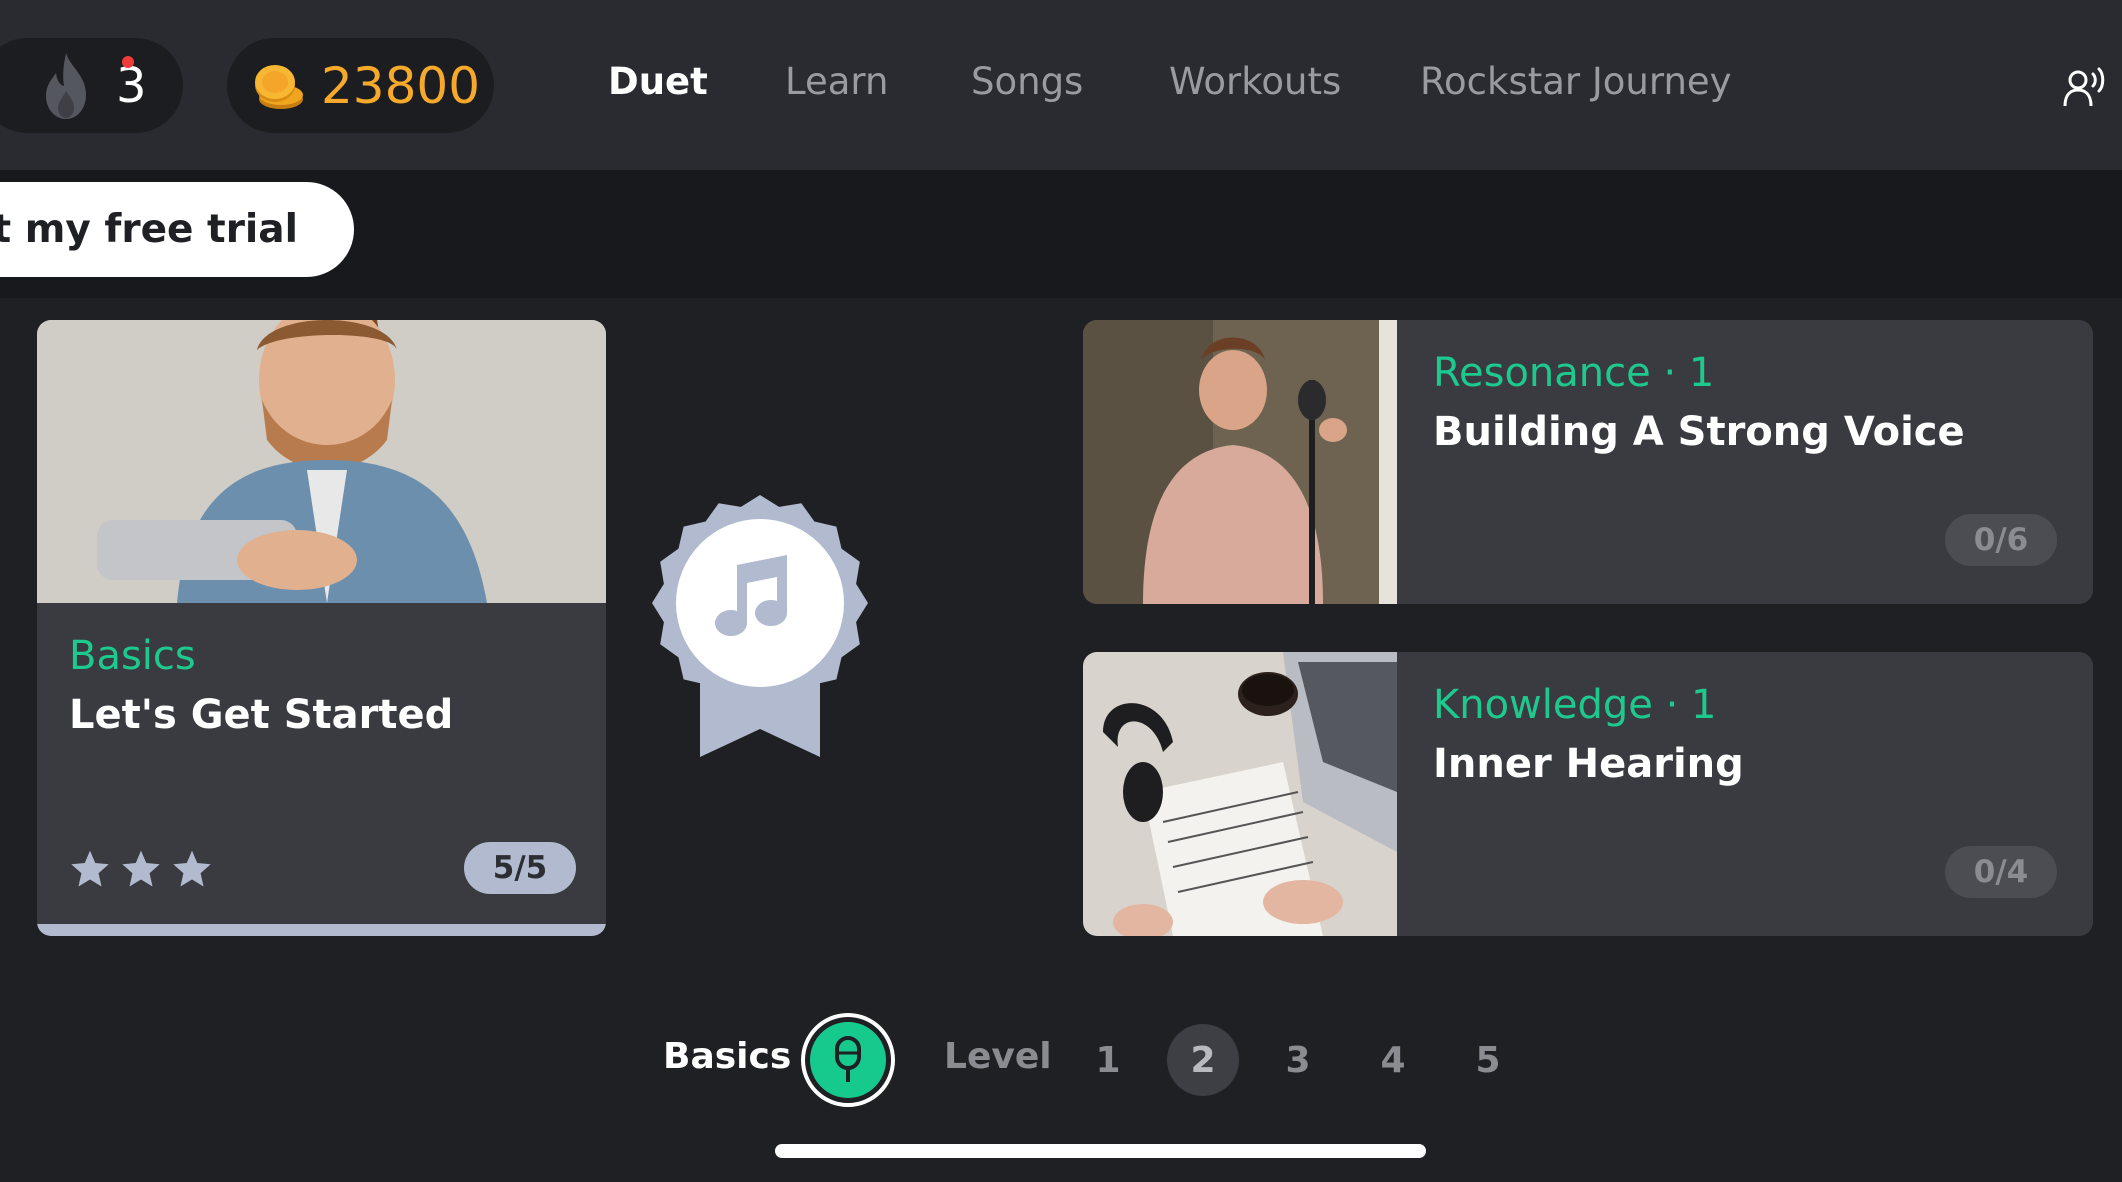 The height and width of the screenshot is (1182, 2122). I want to click on course-progress-bar, so click(321, 930).